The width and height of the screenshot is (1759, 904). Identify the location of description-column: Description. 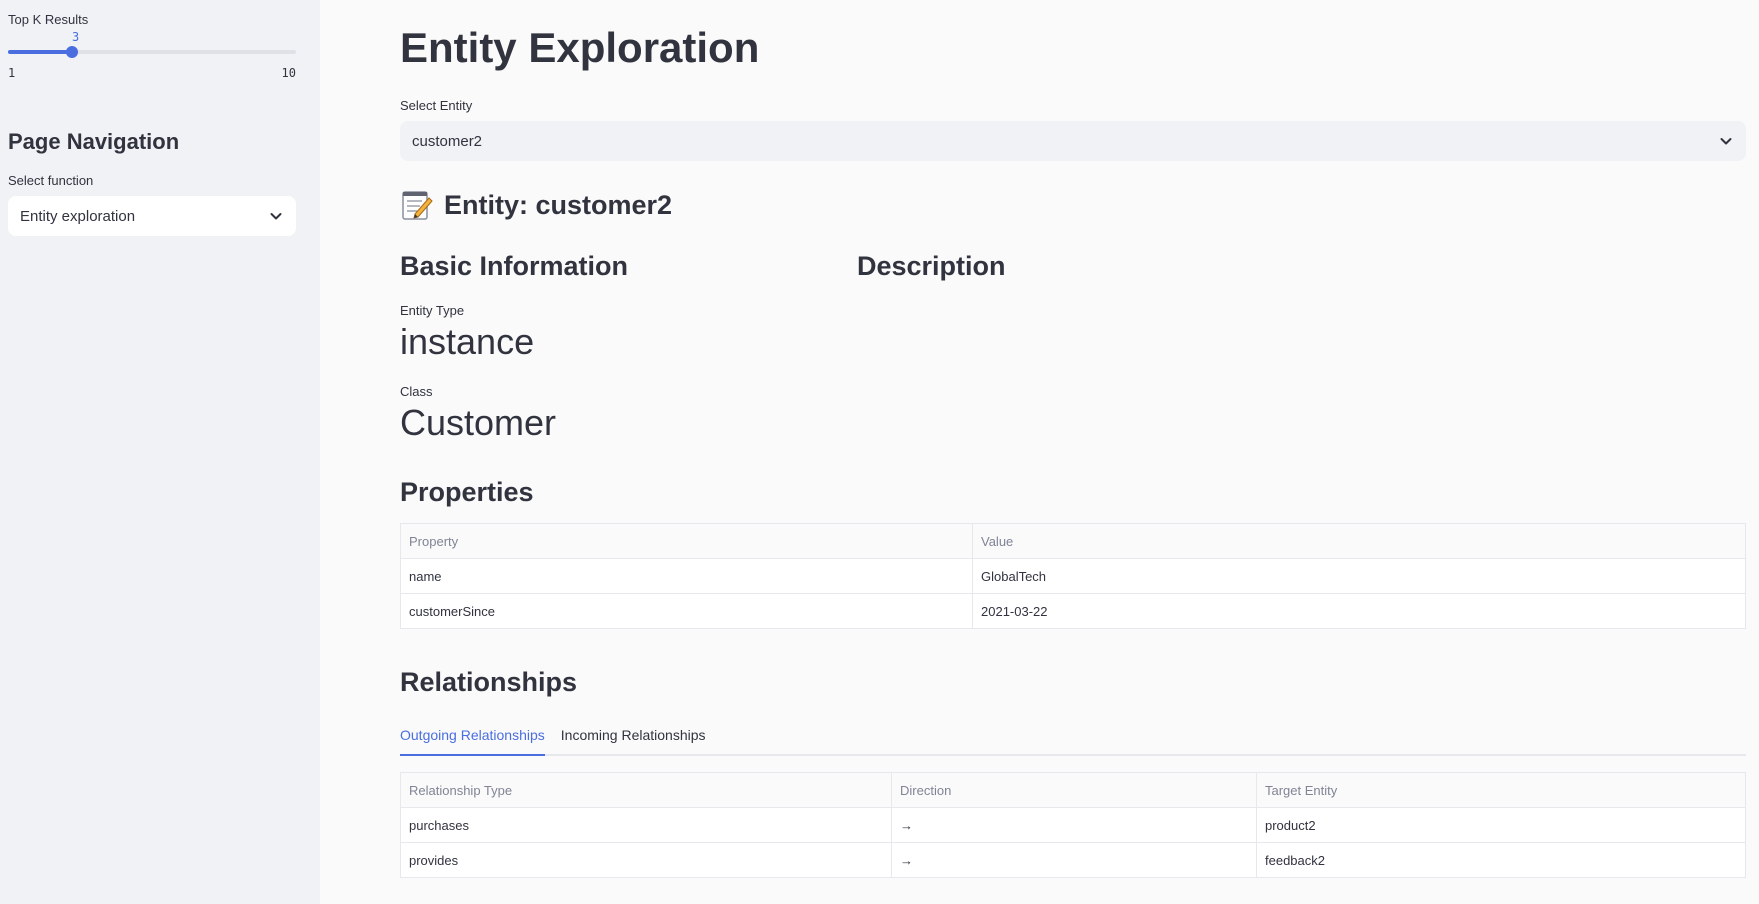
(931, 347).